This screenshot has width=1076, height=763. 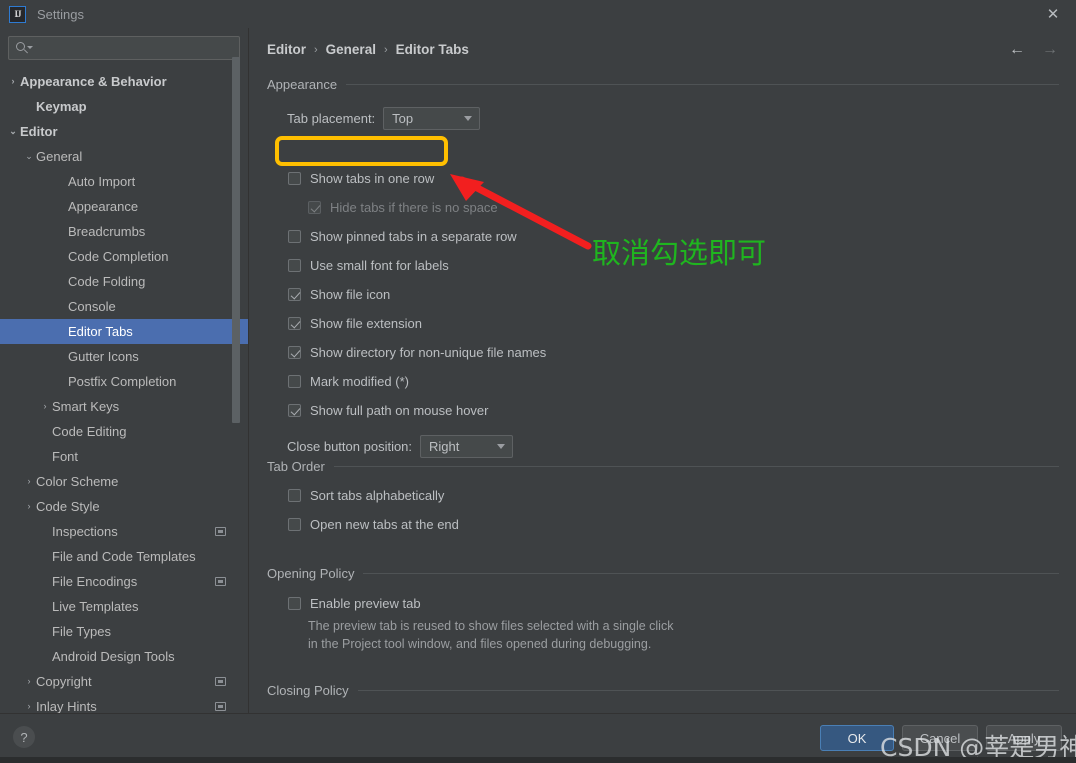 I want to click on sidebar-item-android-design-tools: Android Design Tools, so click(x=124, y=656).